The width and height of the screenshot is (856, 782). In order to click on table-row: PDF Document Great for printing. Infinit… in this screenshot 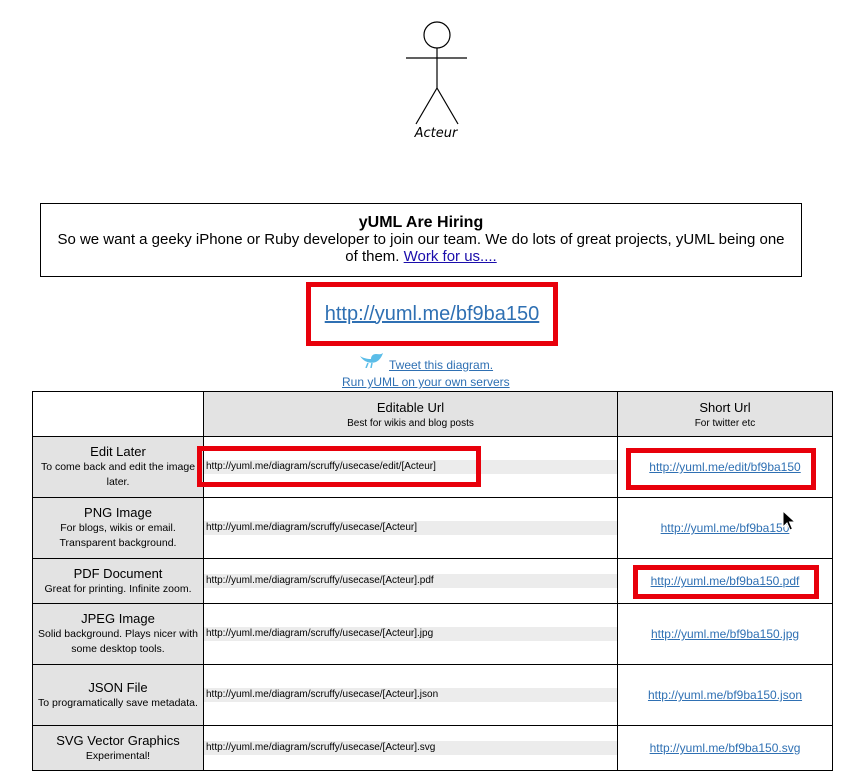, I will do `click(432, 581)`.